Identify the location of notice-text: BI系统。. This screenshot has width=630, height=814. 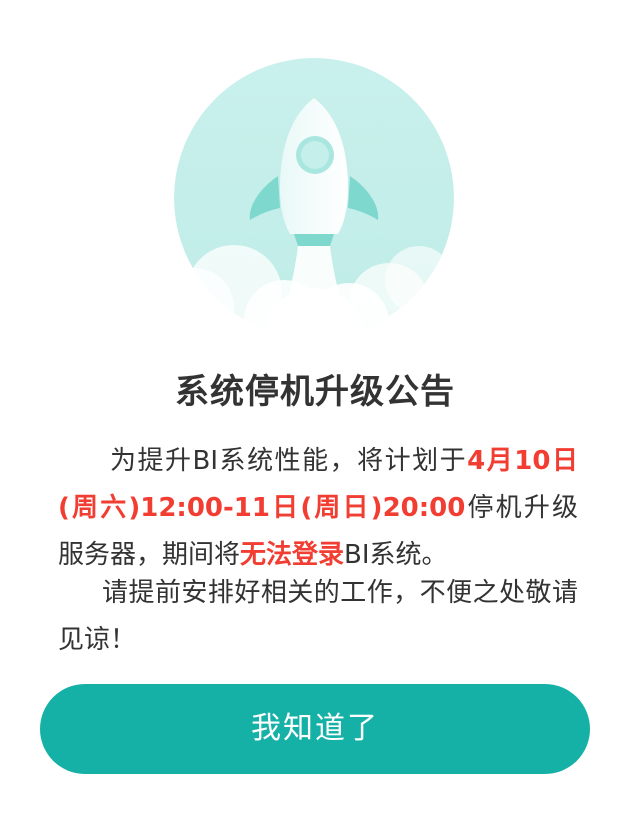
(396, 555).